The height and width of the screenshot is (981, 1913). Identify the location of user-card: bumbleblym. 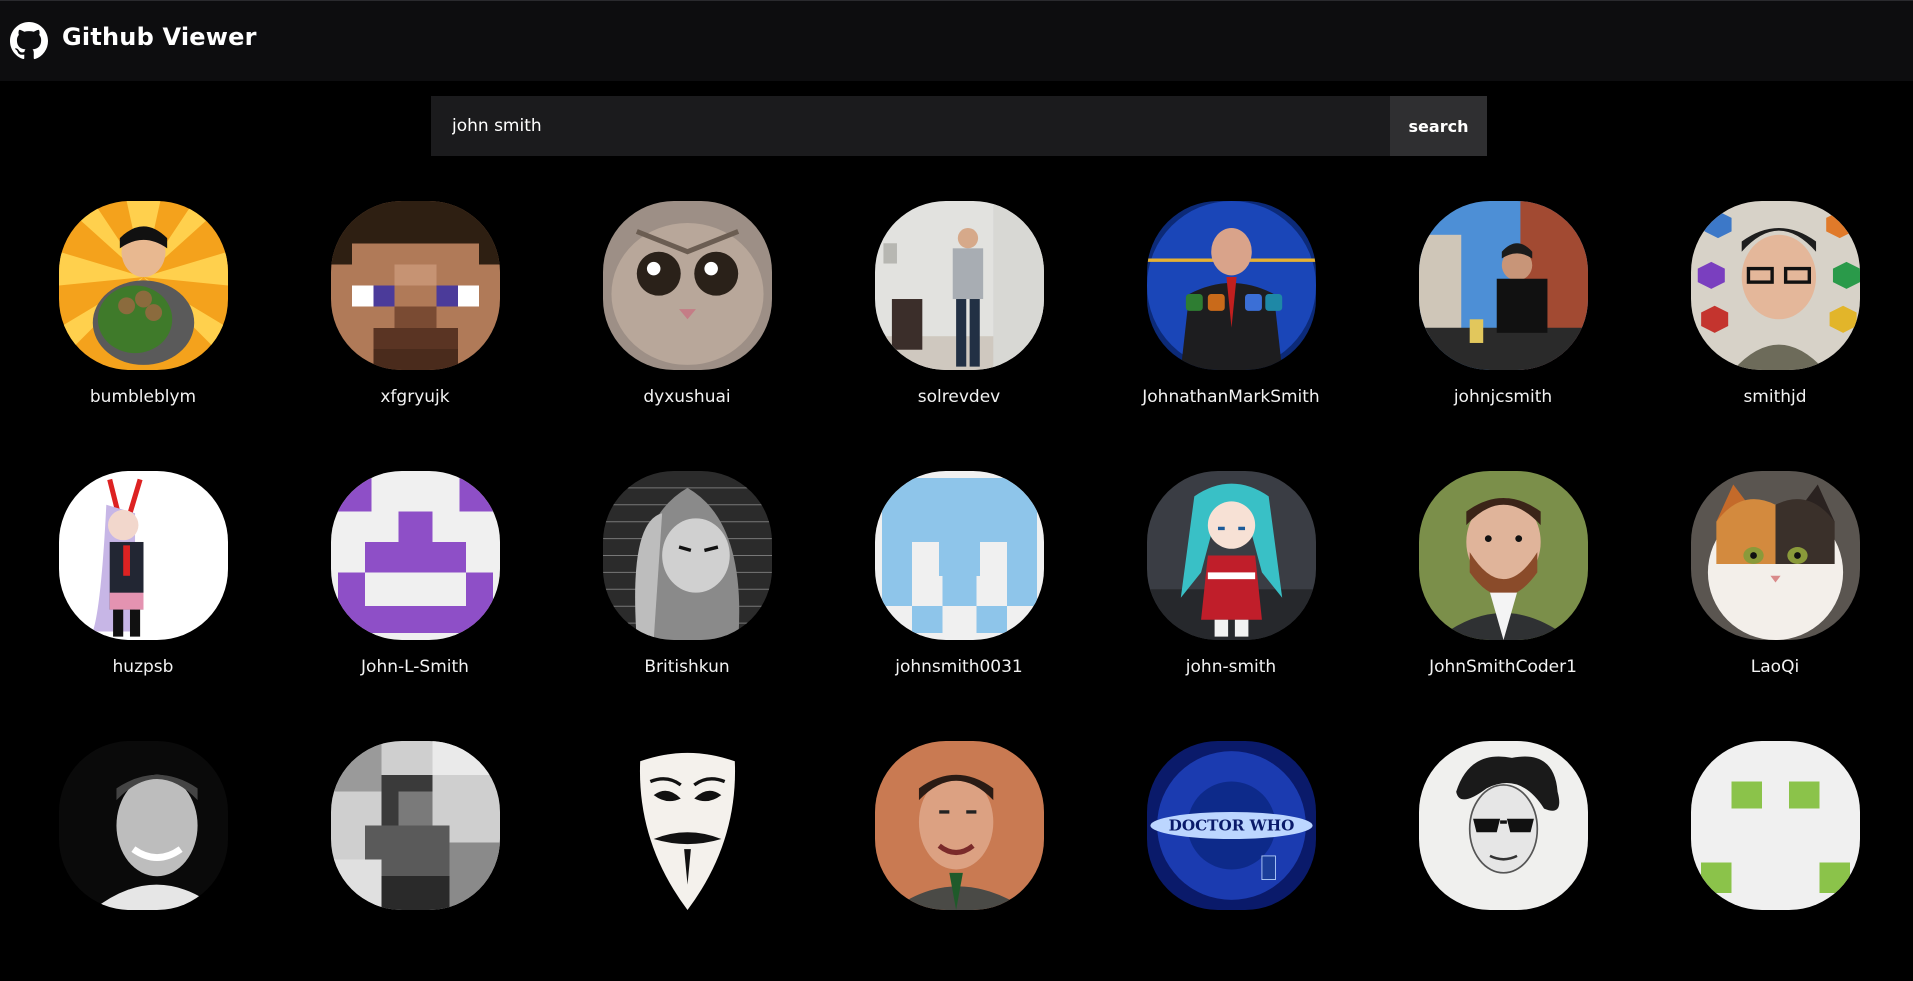
(143, 321).